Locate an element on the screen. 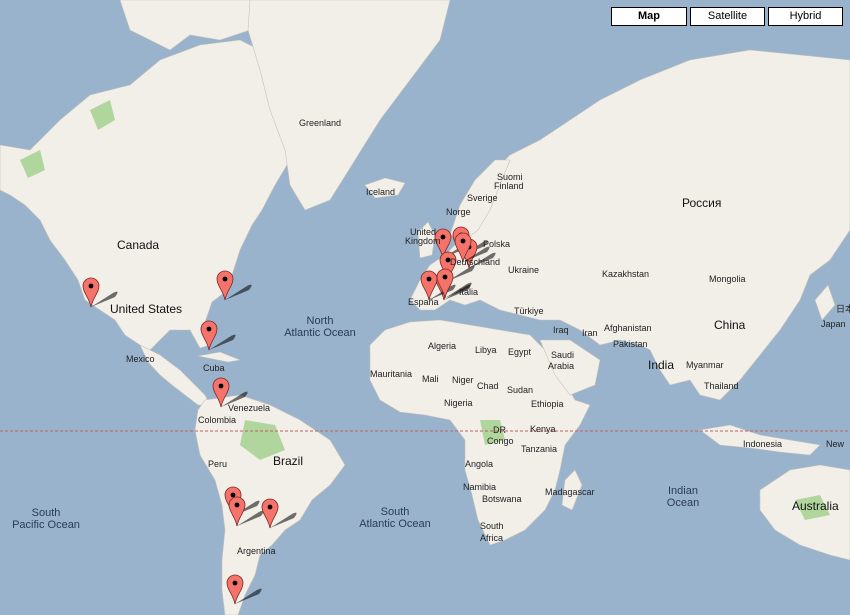 The width and height of the screenshot is (850, 615). label-south-pacific-ocean: South Pacific Ocean is located at coordinates (46, 519).